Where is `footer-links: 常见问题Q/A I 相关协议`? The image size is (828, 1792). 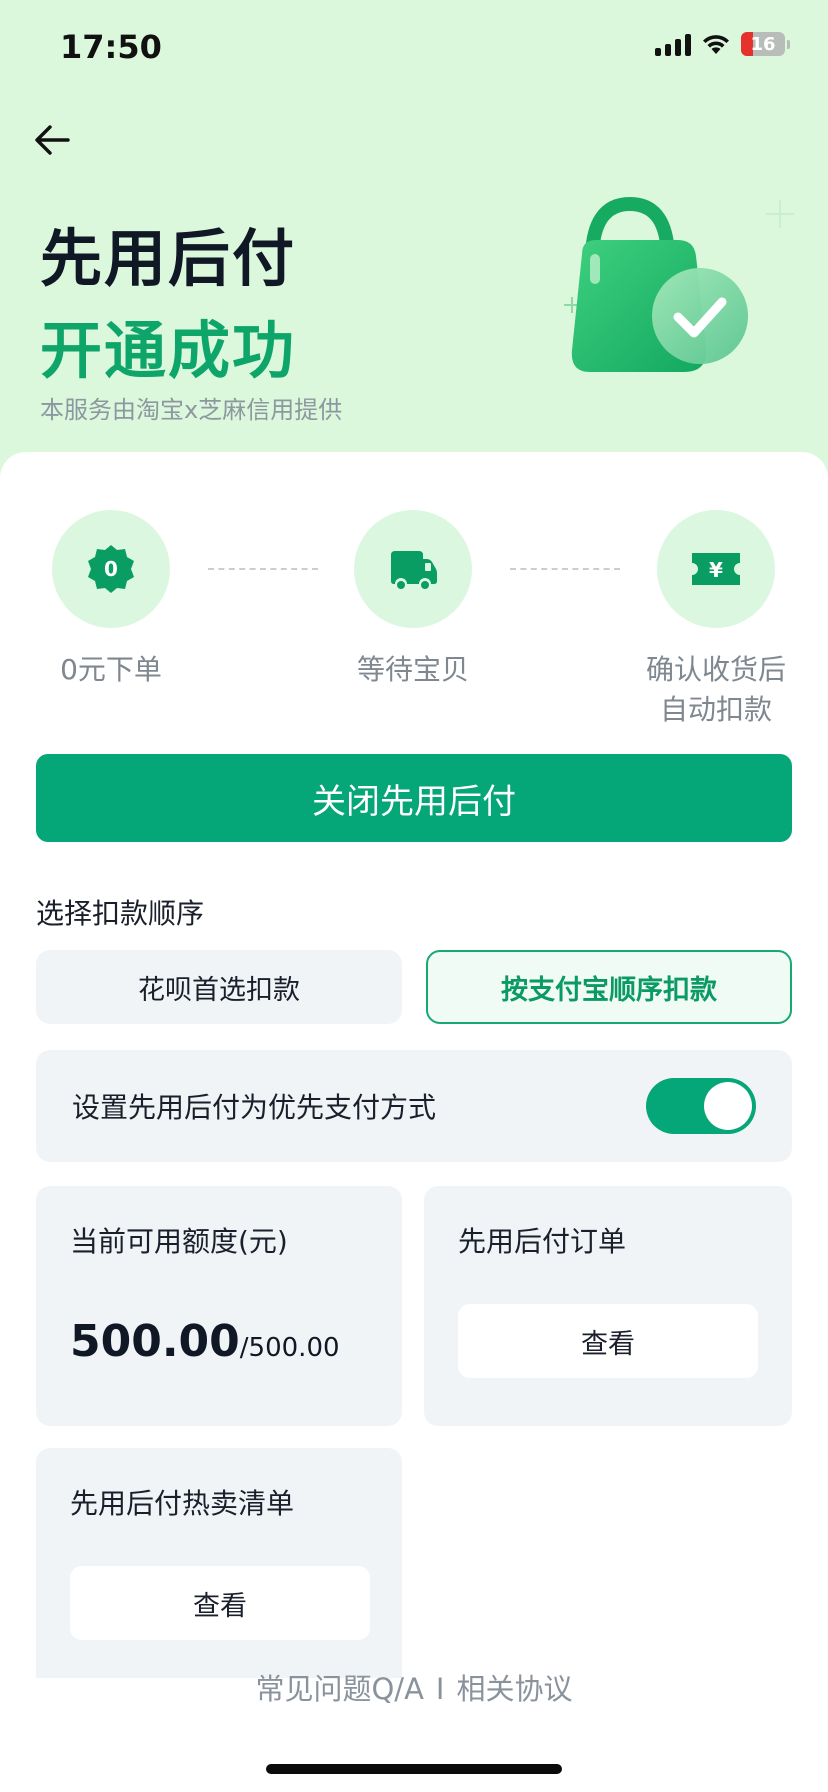 footer-links: 常见问题Q/A I 相关协议 is located at coordinates (414, 1687).